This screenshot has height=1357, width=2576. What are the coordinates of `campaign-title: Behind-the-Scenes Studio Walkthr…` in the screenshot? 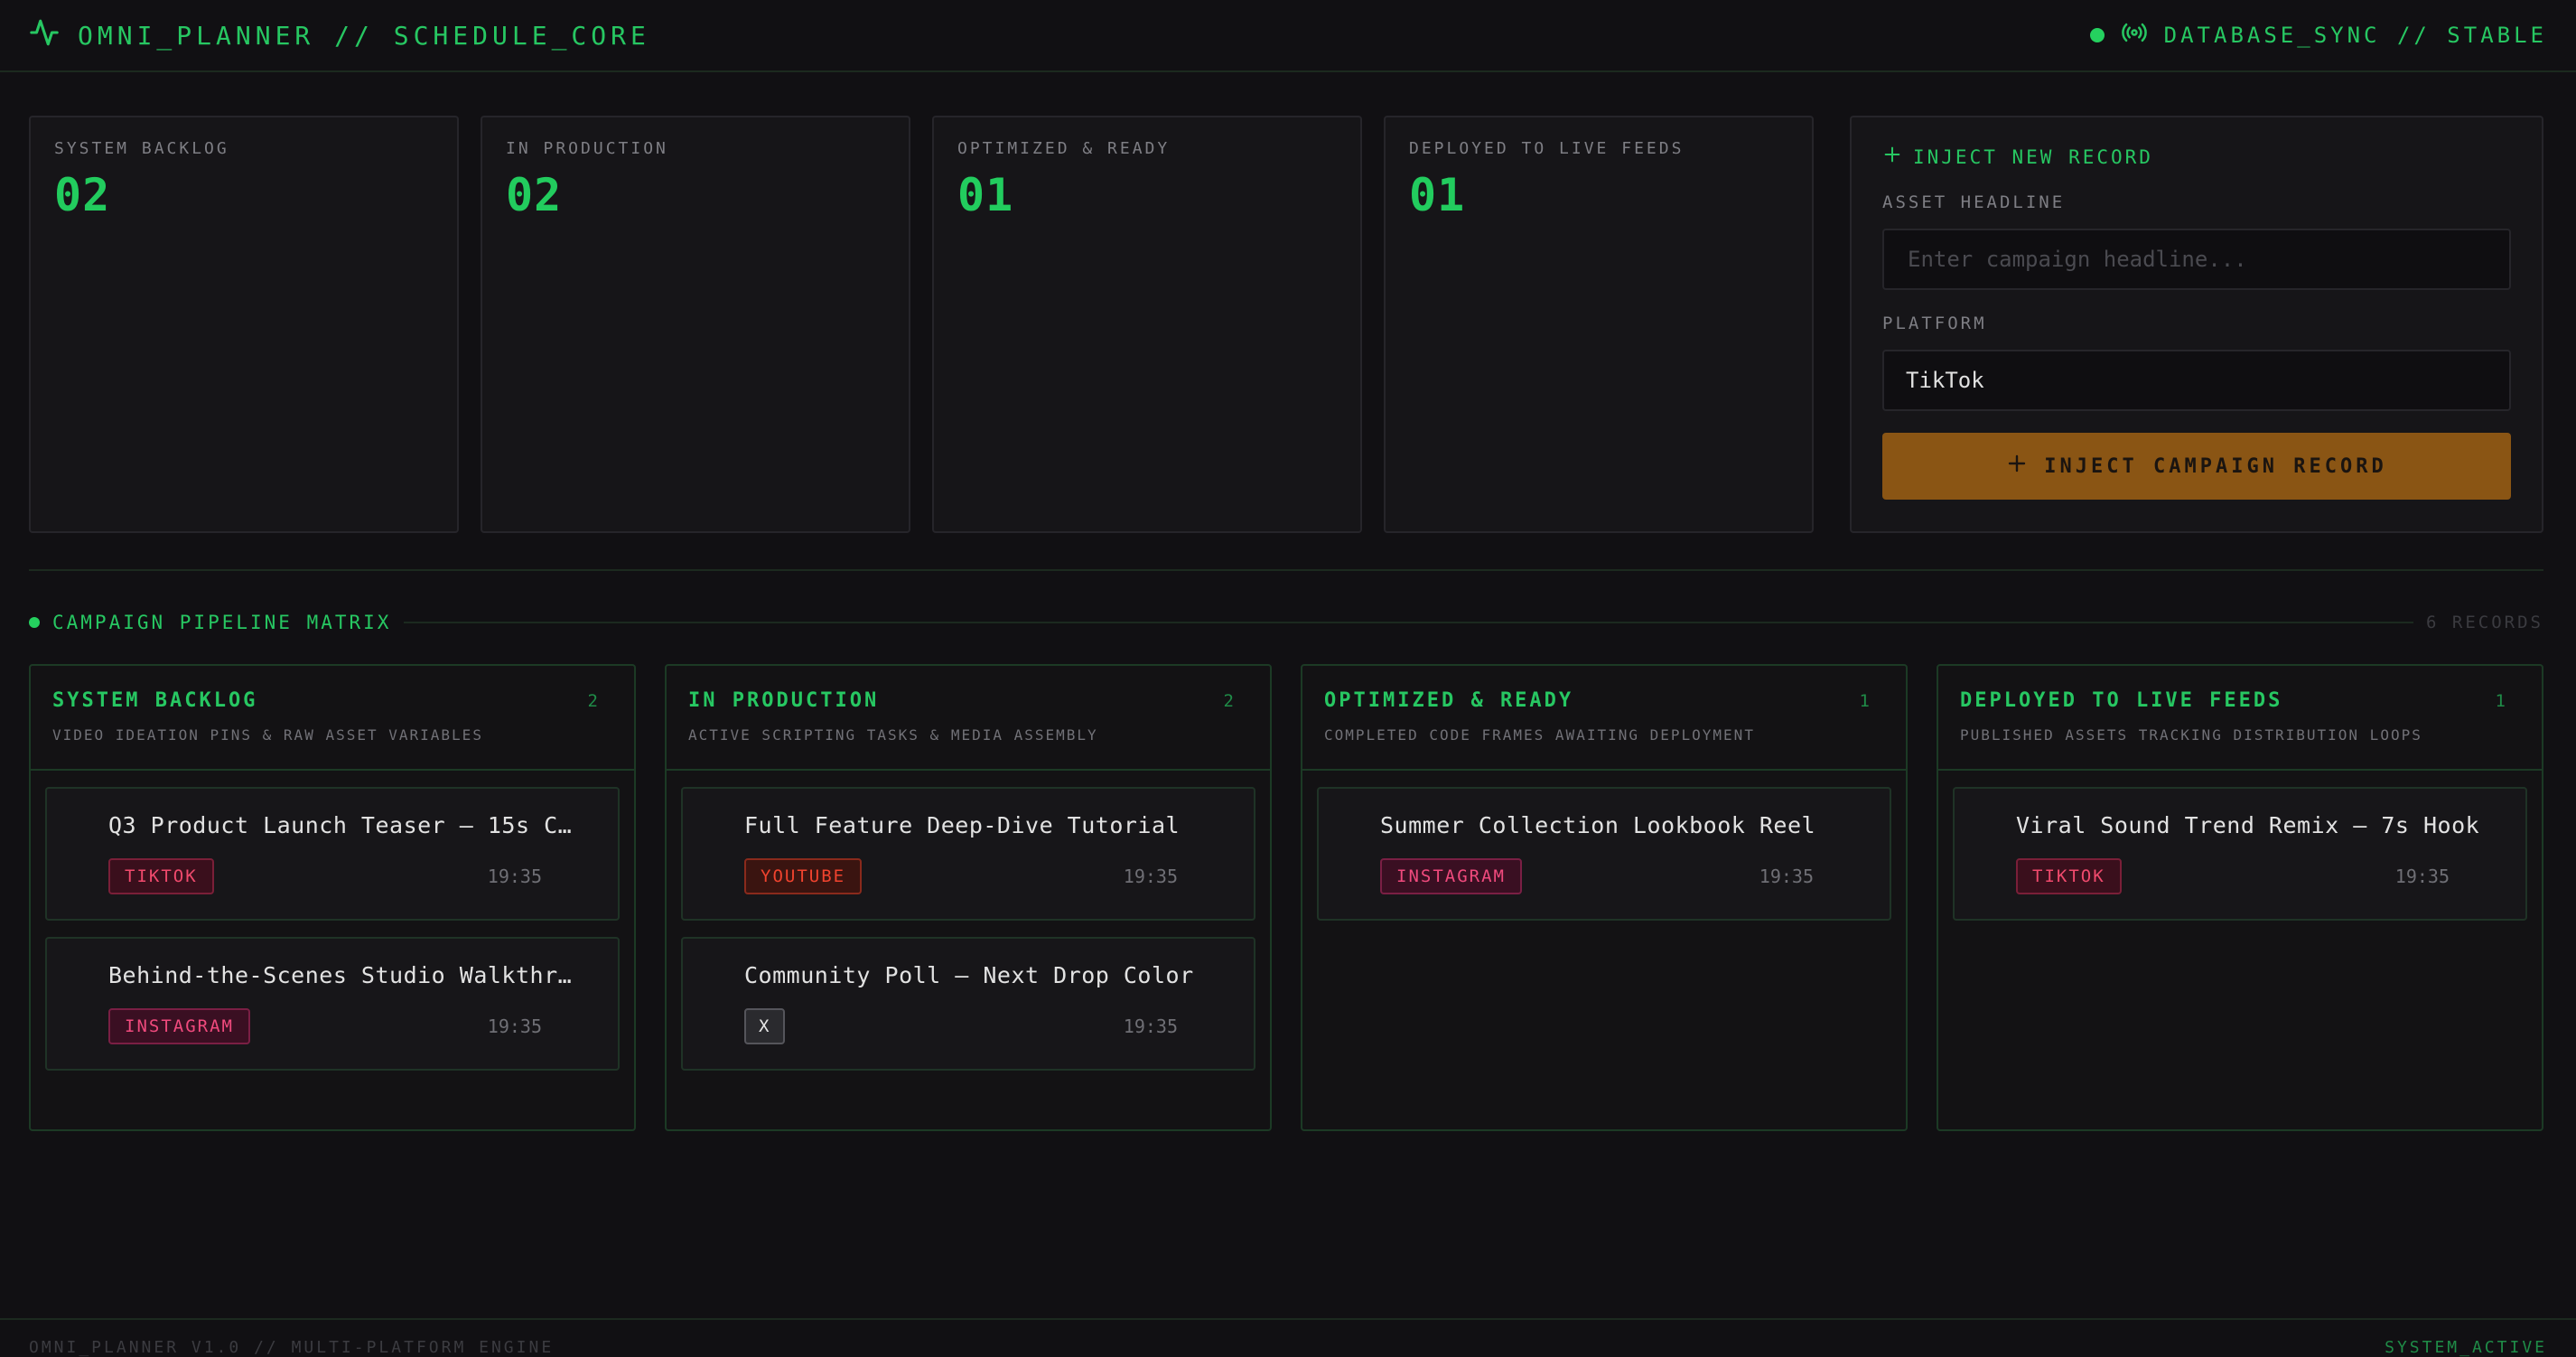 It's located at (340, 975).